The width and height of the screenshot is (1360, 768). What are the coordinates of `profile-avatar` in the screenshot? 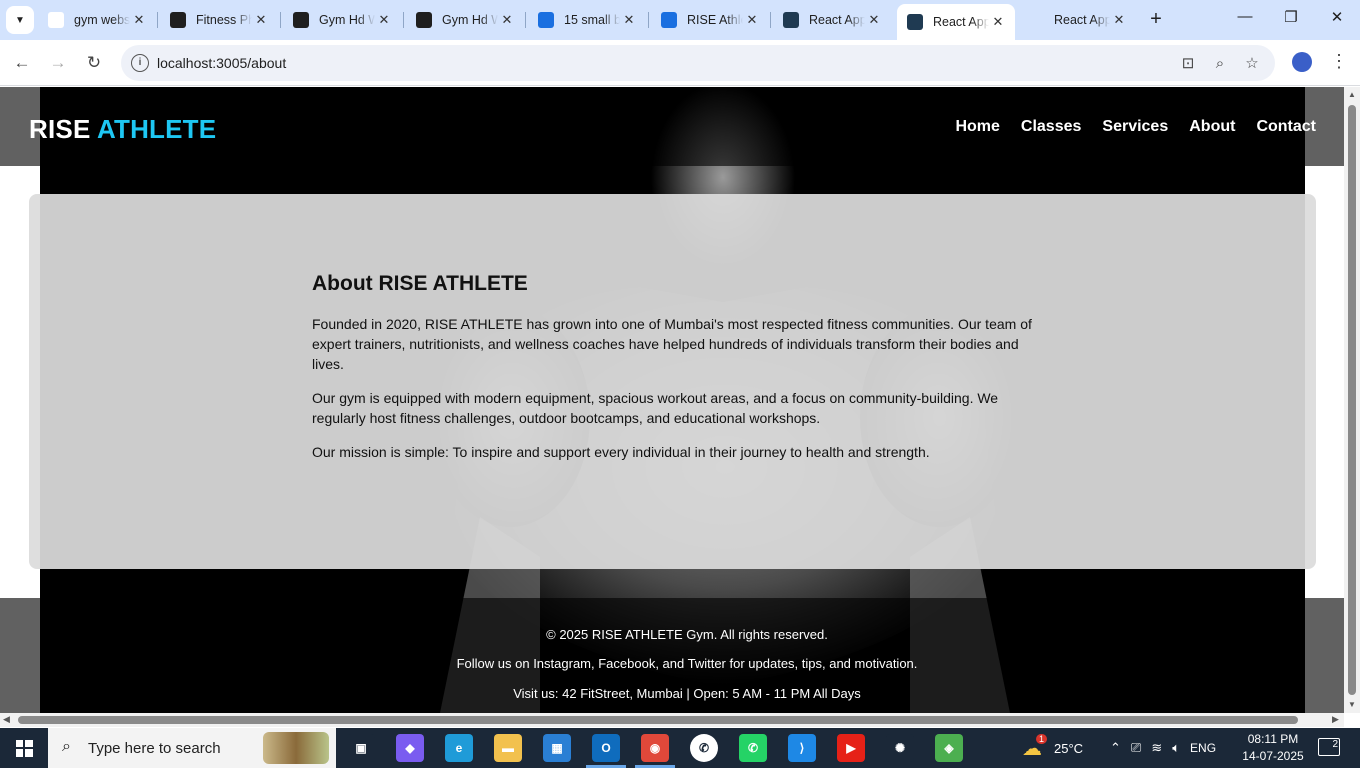 It's located at (1302, 62).